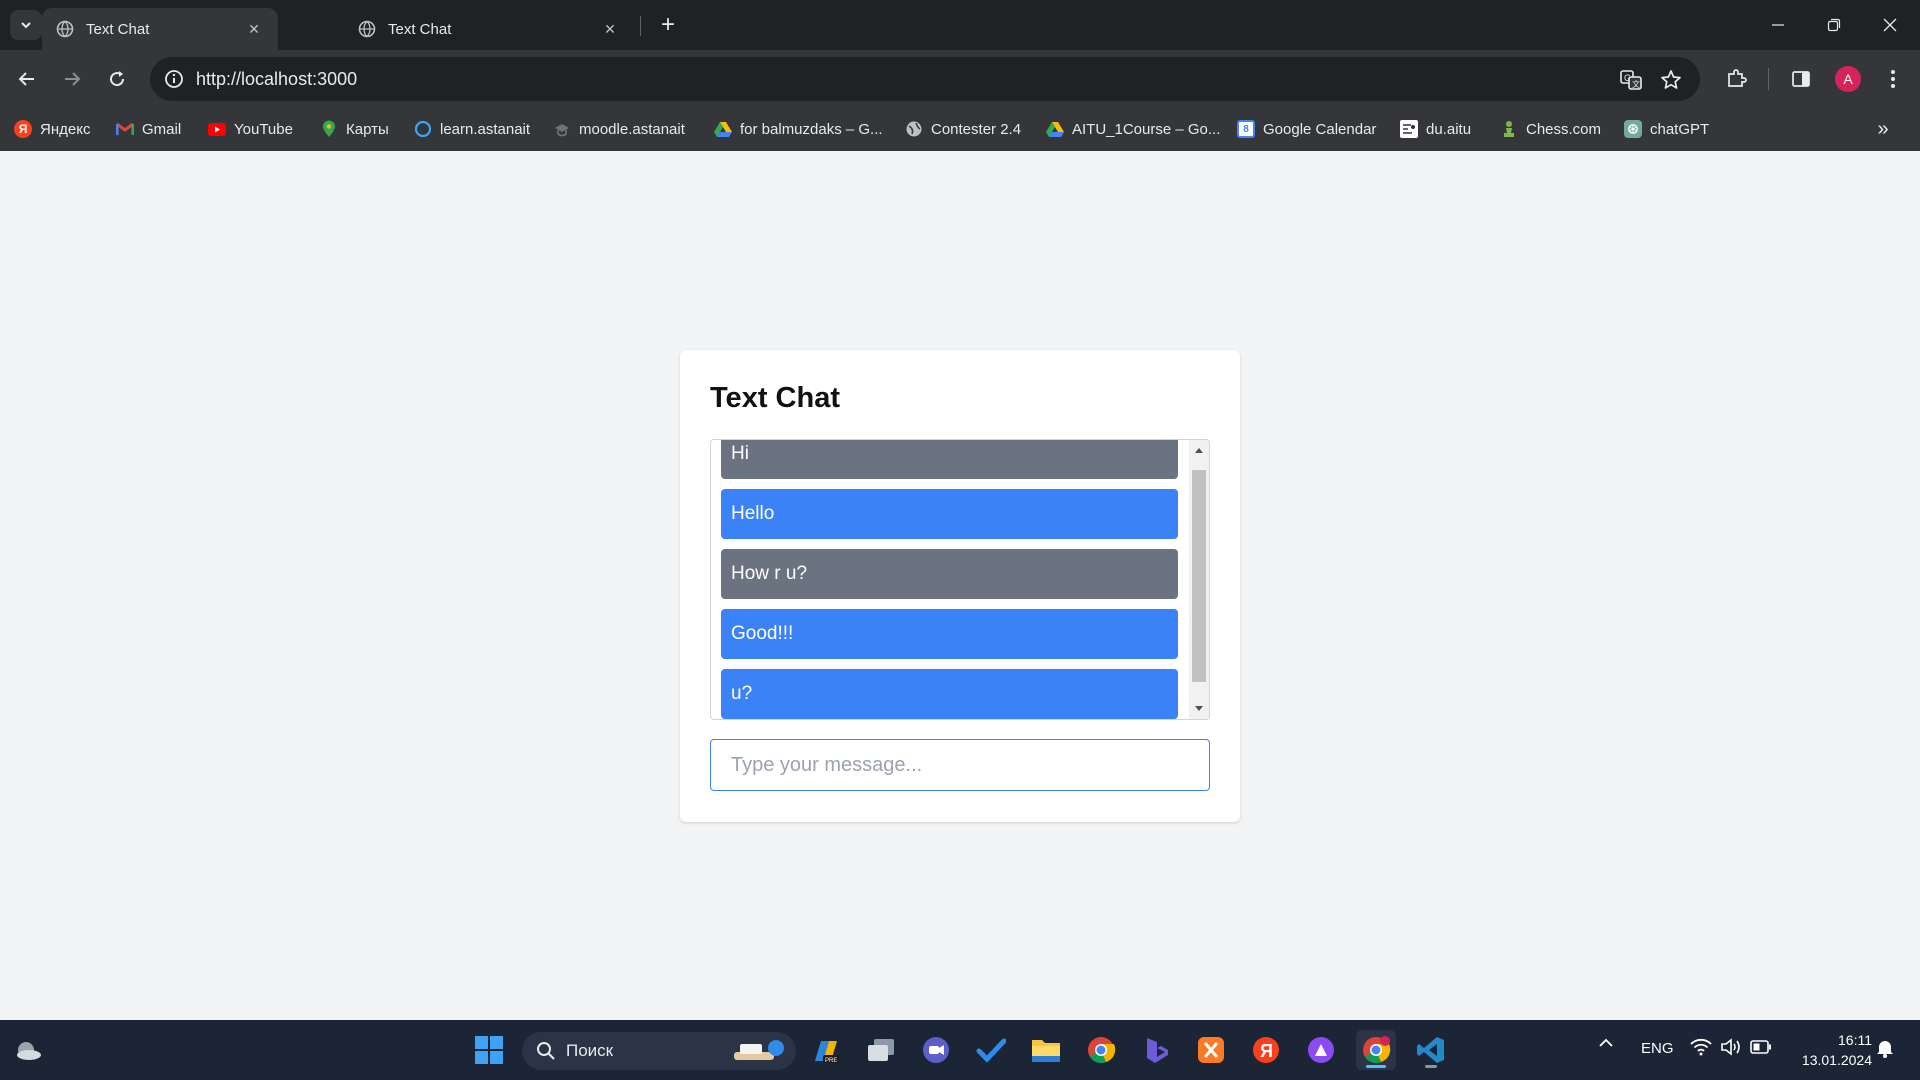 This screenshot has width=1920, height=1080. Describe the element at coordinates (619, 129) in the screenshot. I see `bookmark-moodle: moodle.astanait` at that location.